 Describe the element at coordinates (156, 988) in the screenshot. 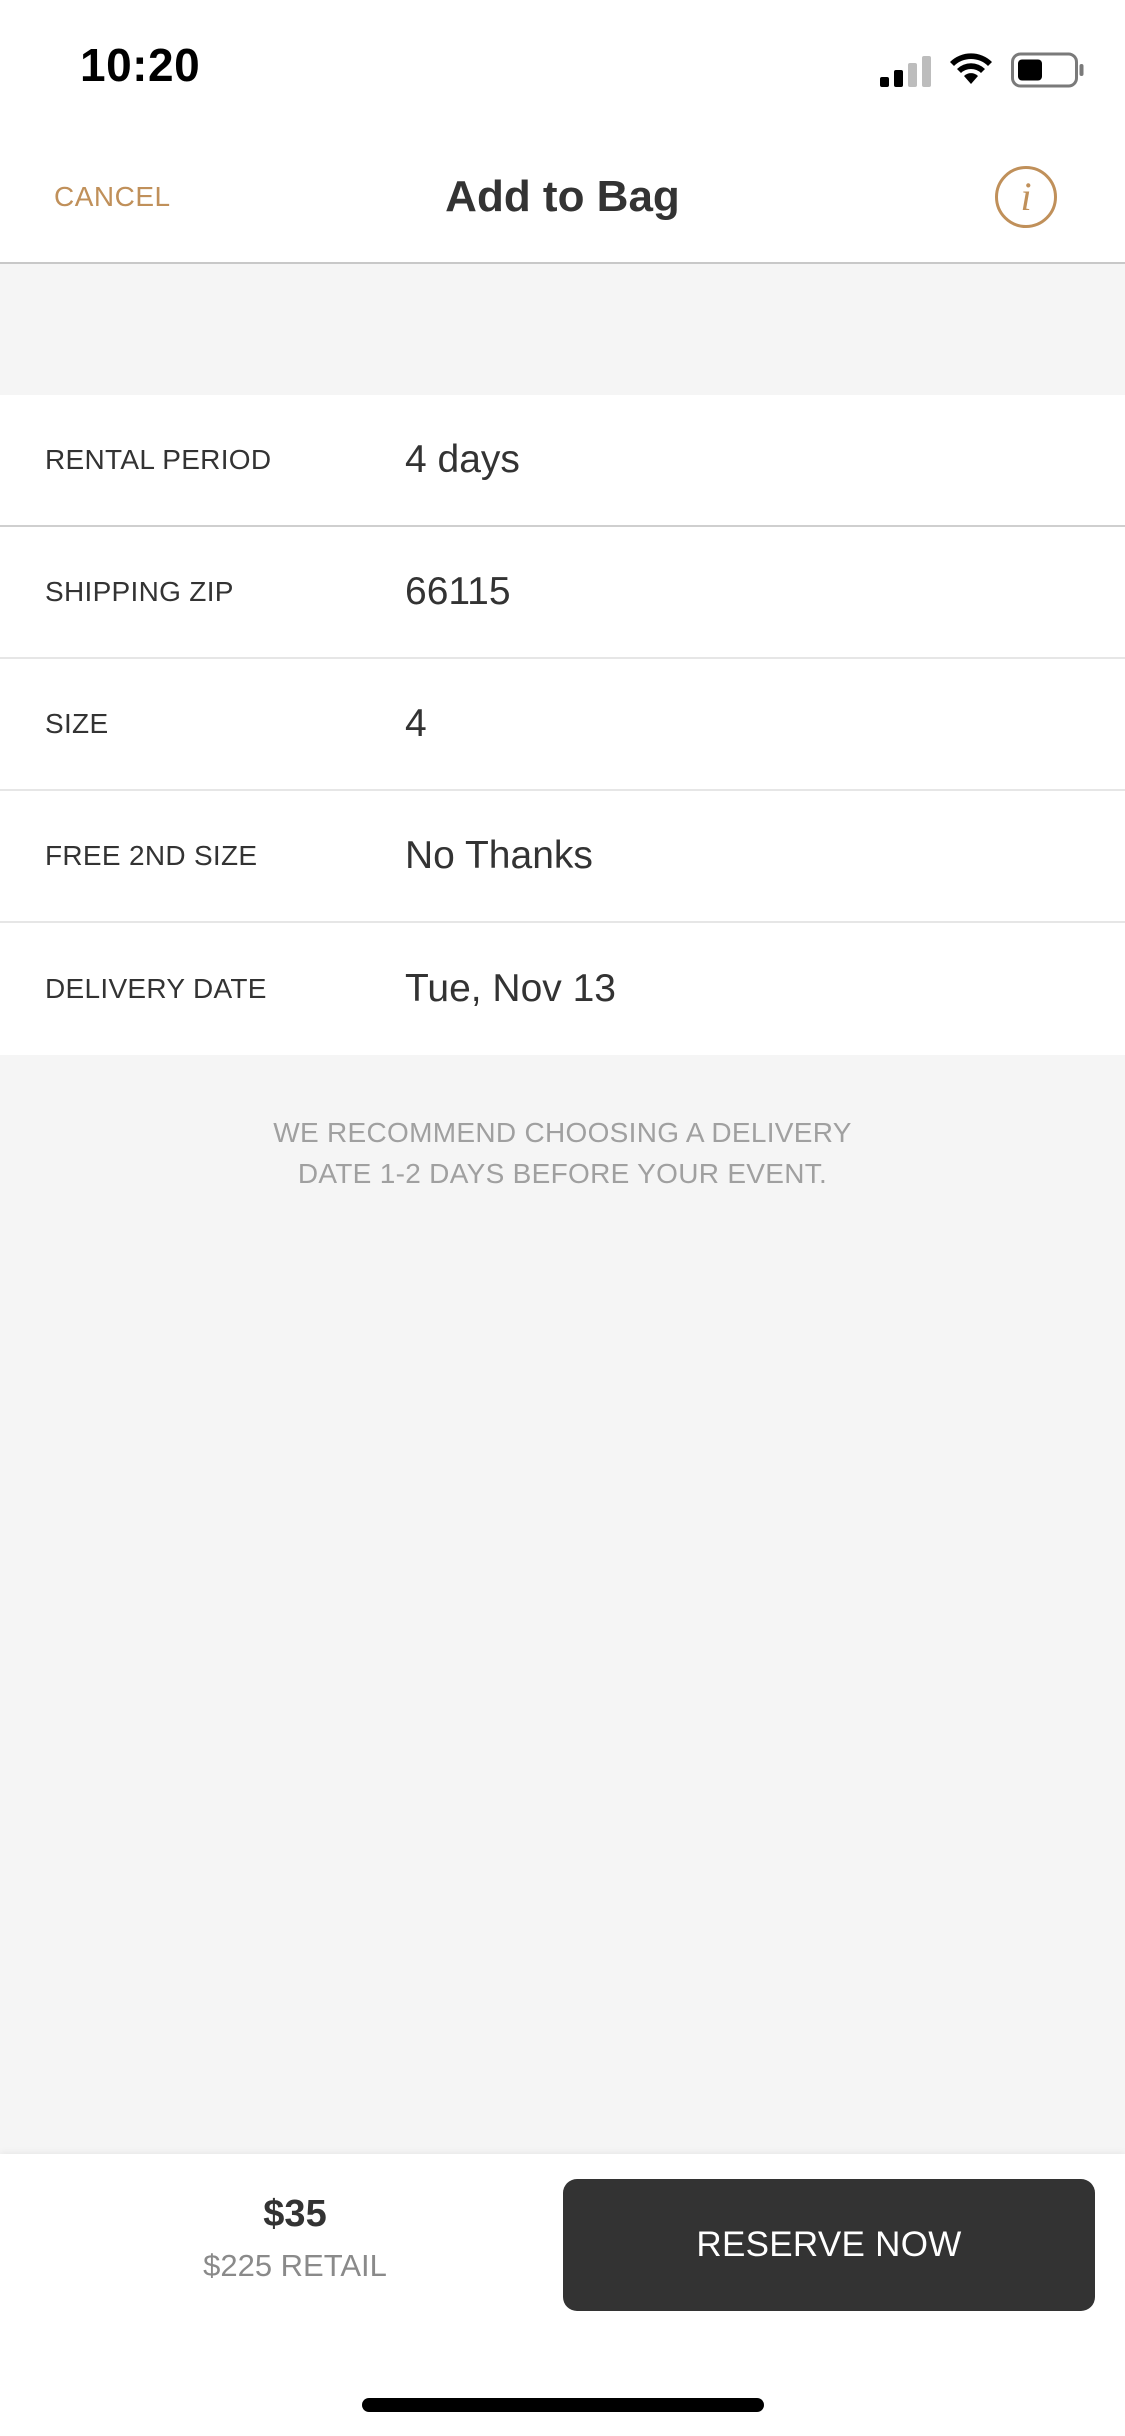

I see `delivery-date-label: DELIVERY DATE` at that location.